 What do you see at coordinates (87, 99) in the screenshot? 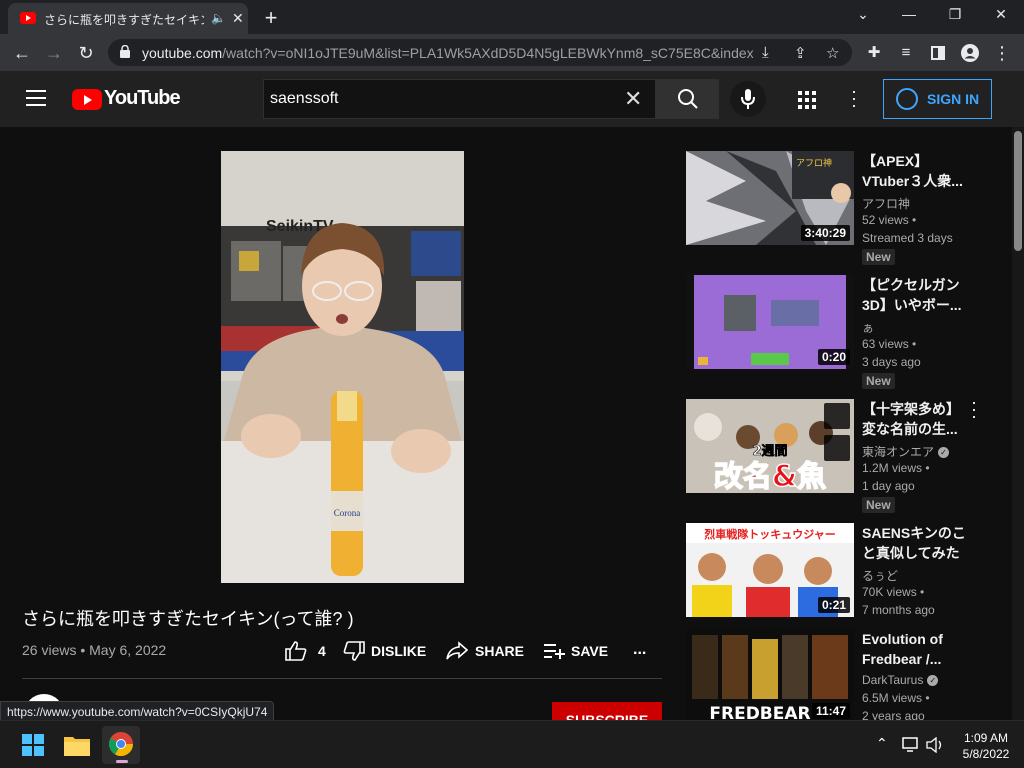
I see `youtube-logo-icon` at bounding box center [87, 99].